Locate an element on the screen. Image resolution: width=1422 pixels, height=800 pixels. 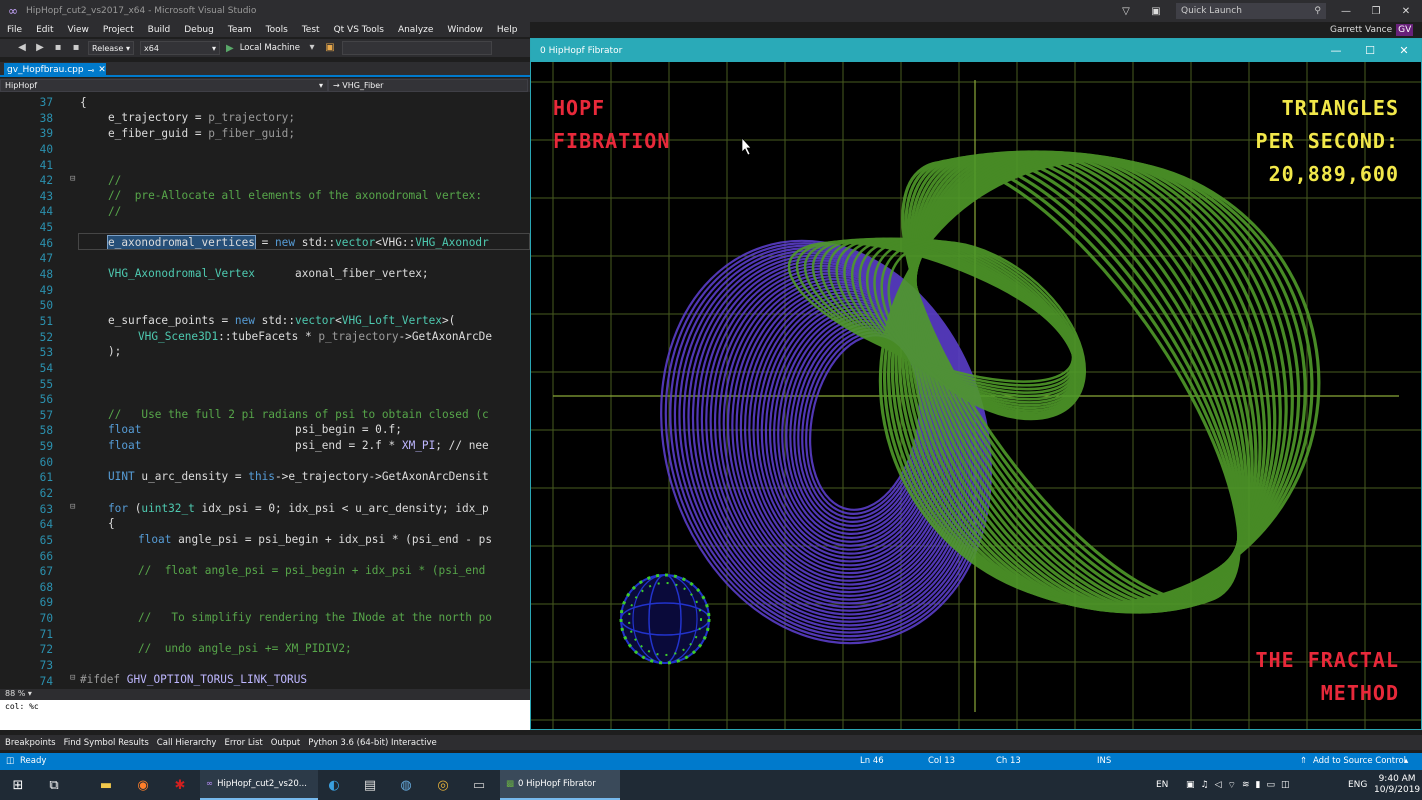
navigate-forward-icon: ▶ is located at coordinates (40, 48).